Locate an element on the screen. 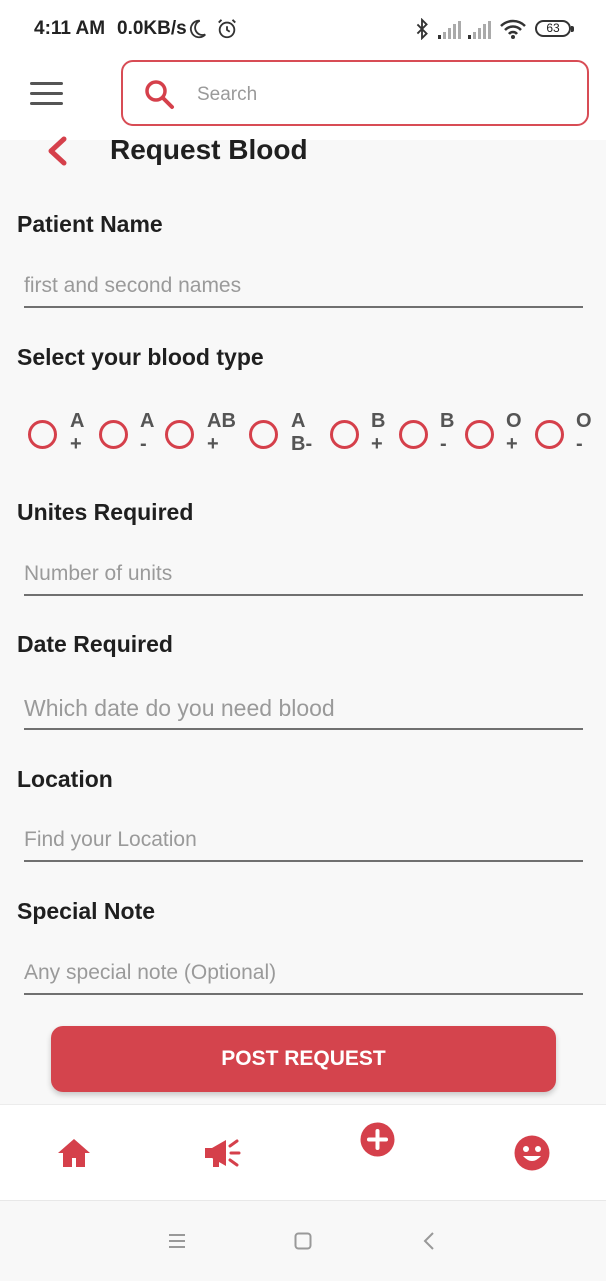 The height and width of the screenshot is (1281, 606). search-bar is located at coordinates (355, 93).